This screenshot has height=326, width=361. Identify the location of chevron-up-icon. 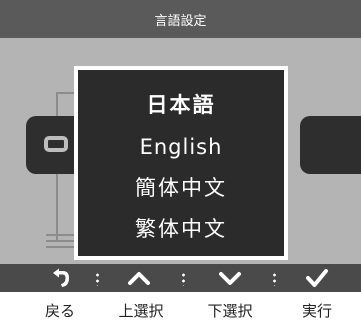
(139, 278).